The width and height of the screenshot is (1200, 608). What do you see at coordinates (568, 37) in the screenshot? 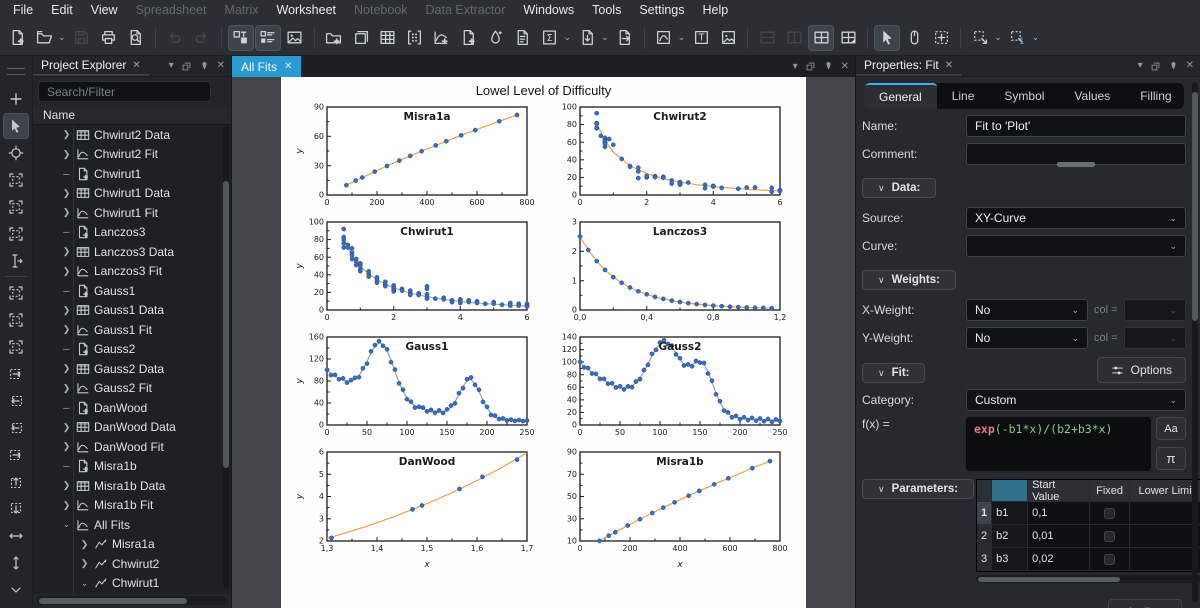
I see `new-notebook-dropdown-icon: ⌄` at bounding box center [568, 37].